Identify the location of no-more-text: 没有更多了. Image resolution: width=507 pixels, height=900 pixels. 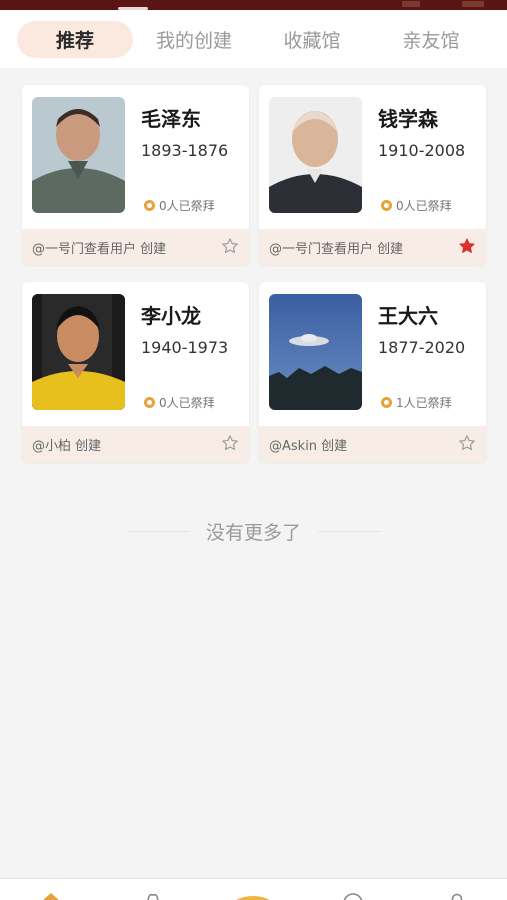
(253, 532).